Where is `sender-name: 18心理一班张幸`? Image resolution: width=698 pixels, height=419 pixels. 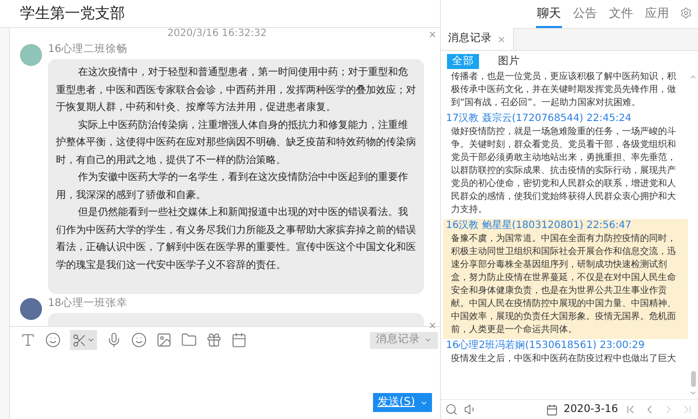 sender-name: 18心理一班张幸 is located at coordinates (88, 303).